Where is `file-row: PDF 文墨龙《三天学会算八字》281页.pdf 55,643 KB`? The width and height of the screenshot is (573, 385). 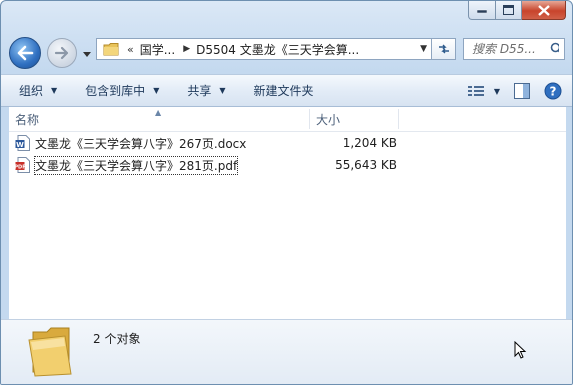 file-row: PDF 文墨龙《三天学会算八字》281页.pdf 55,643 KB is located at coordinates (285, 165).